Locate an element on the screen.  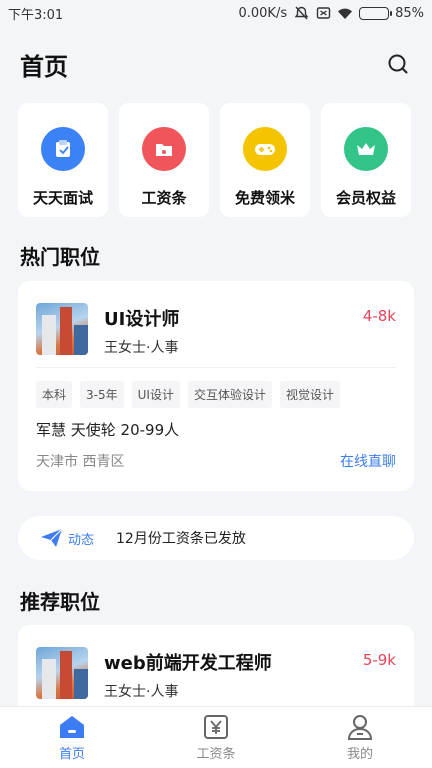
home-icon is located at coordinates (72, 726).